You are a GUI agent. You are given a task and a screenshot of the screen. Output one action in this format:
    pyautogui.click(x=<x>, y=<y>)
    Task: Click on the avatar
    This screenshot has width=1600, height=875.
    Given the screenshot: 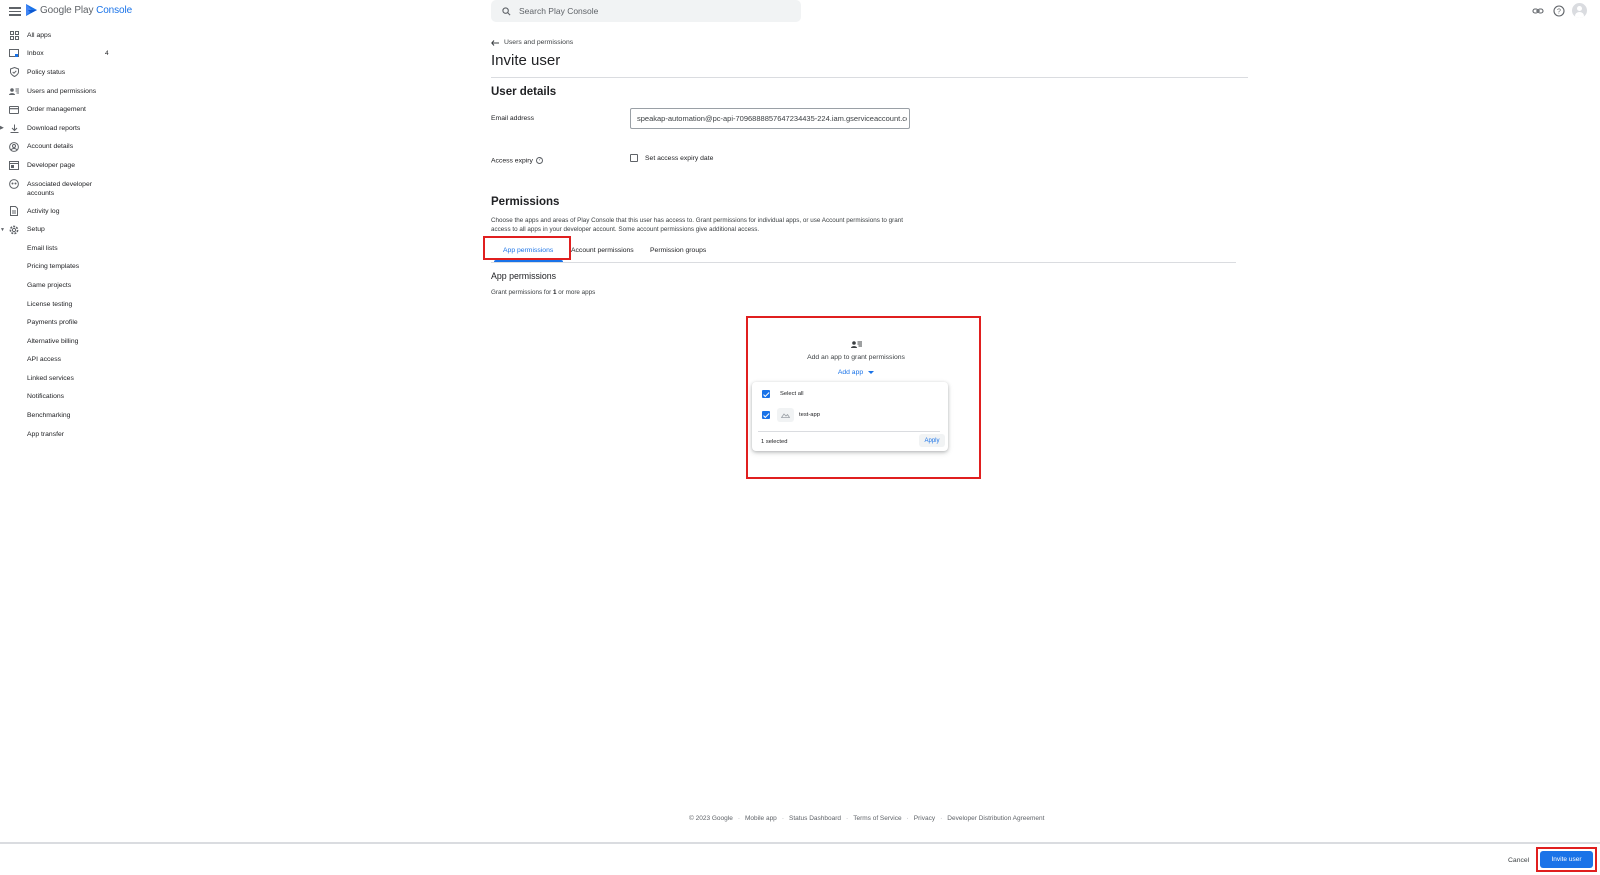 What is the action you would take?
    pyautogui.click(x=1579, y=10)
    